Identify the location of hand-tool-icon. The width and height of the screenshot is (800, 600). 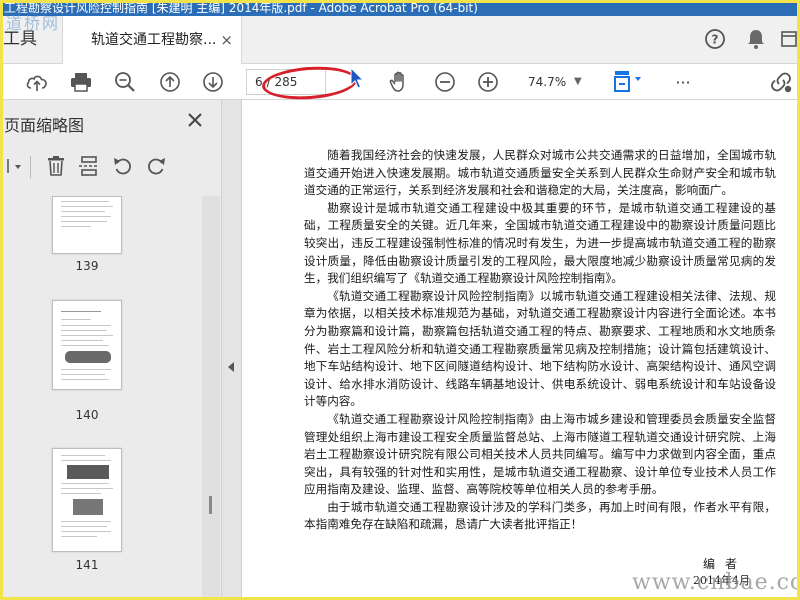
(400, 82).